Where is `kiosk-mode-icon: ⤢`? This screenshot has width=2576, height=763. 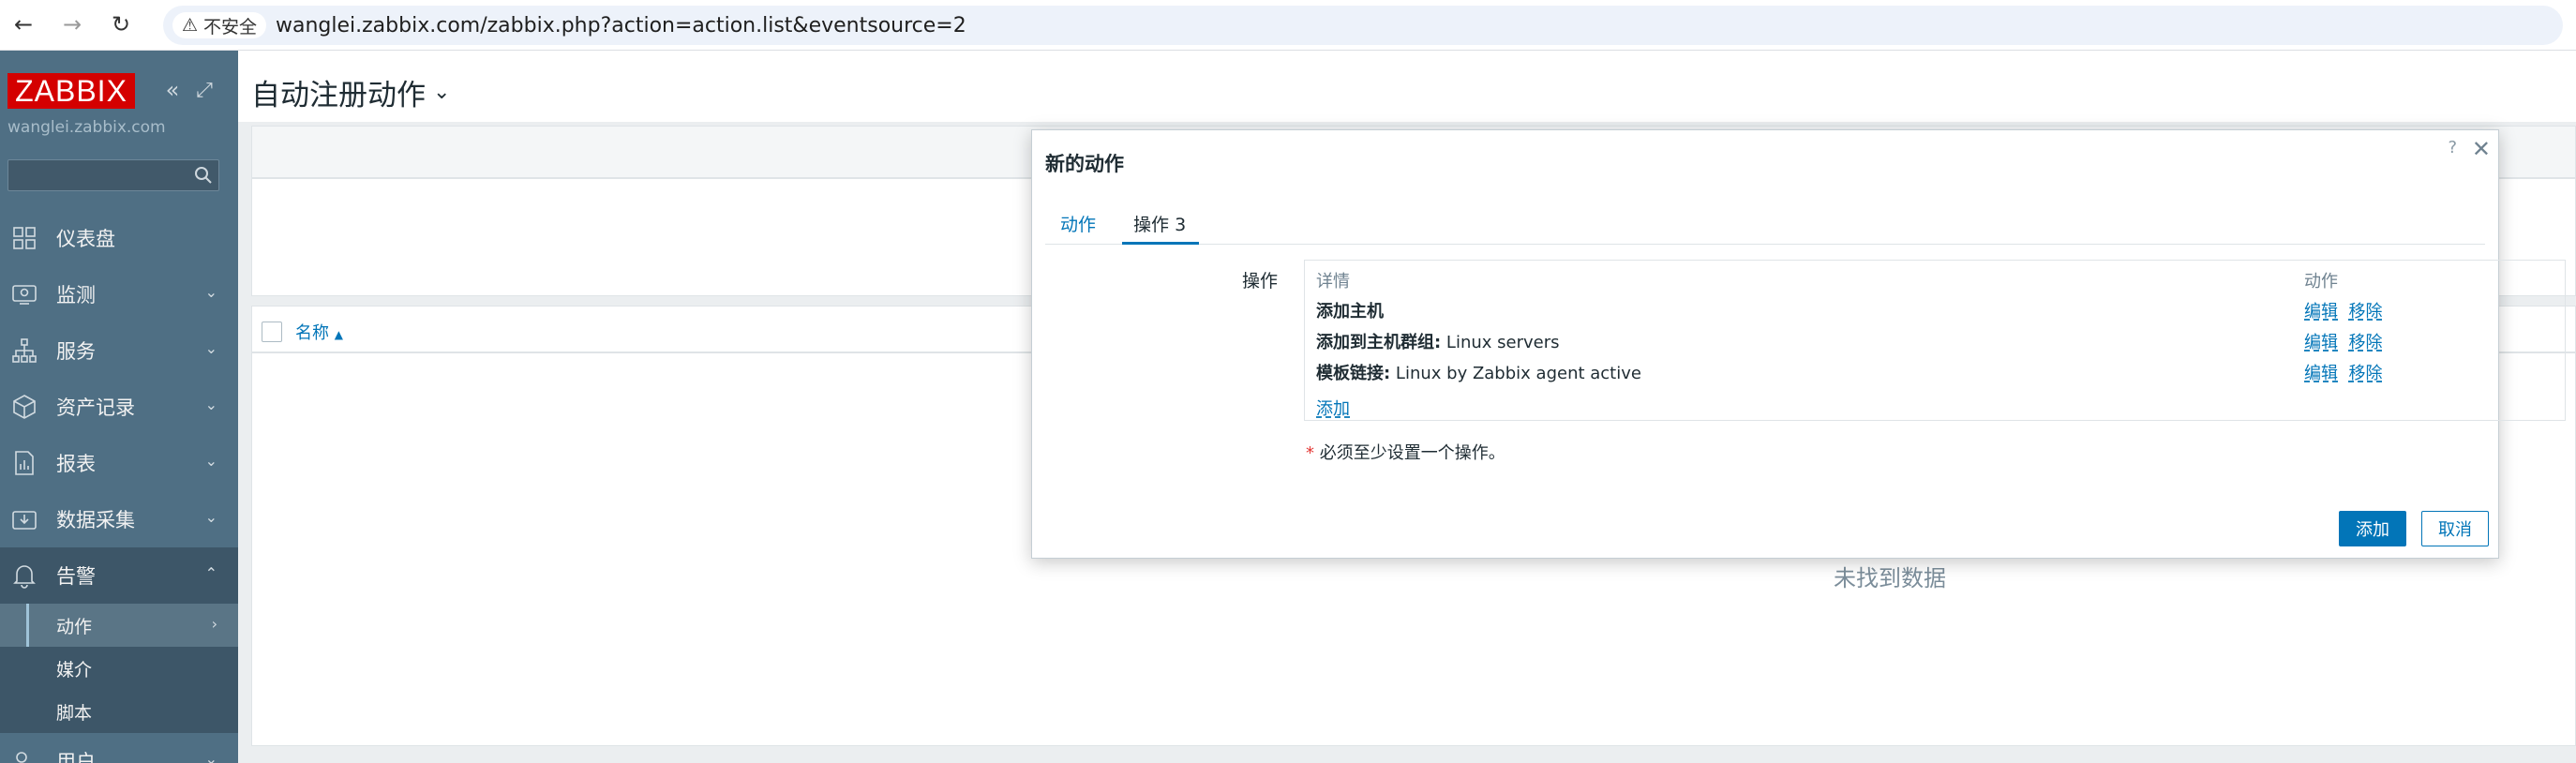 kiosk-mode-icon: ⤢ is located at coordinates (204, 90).